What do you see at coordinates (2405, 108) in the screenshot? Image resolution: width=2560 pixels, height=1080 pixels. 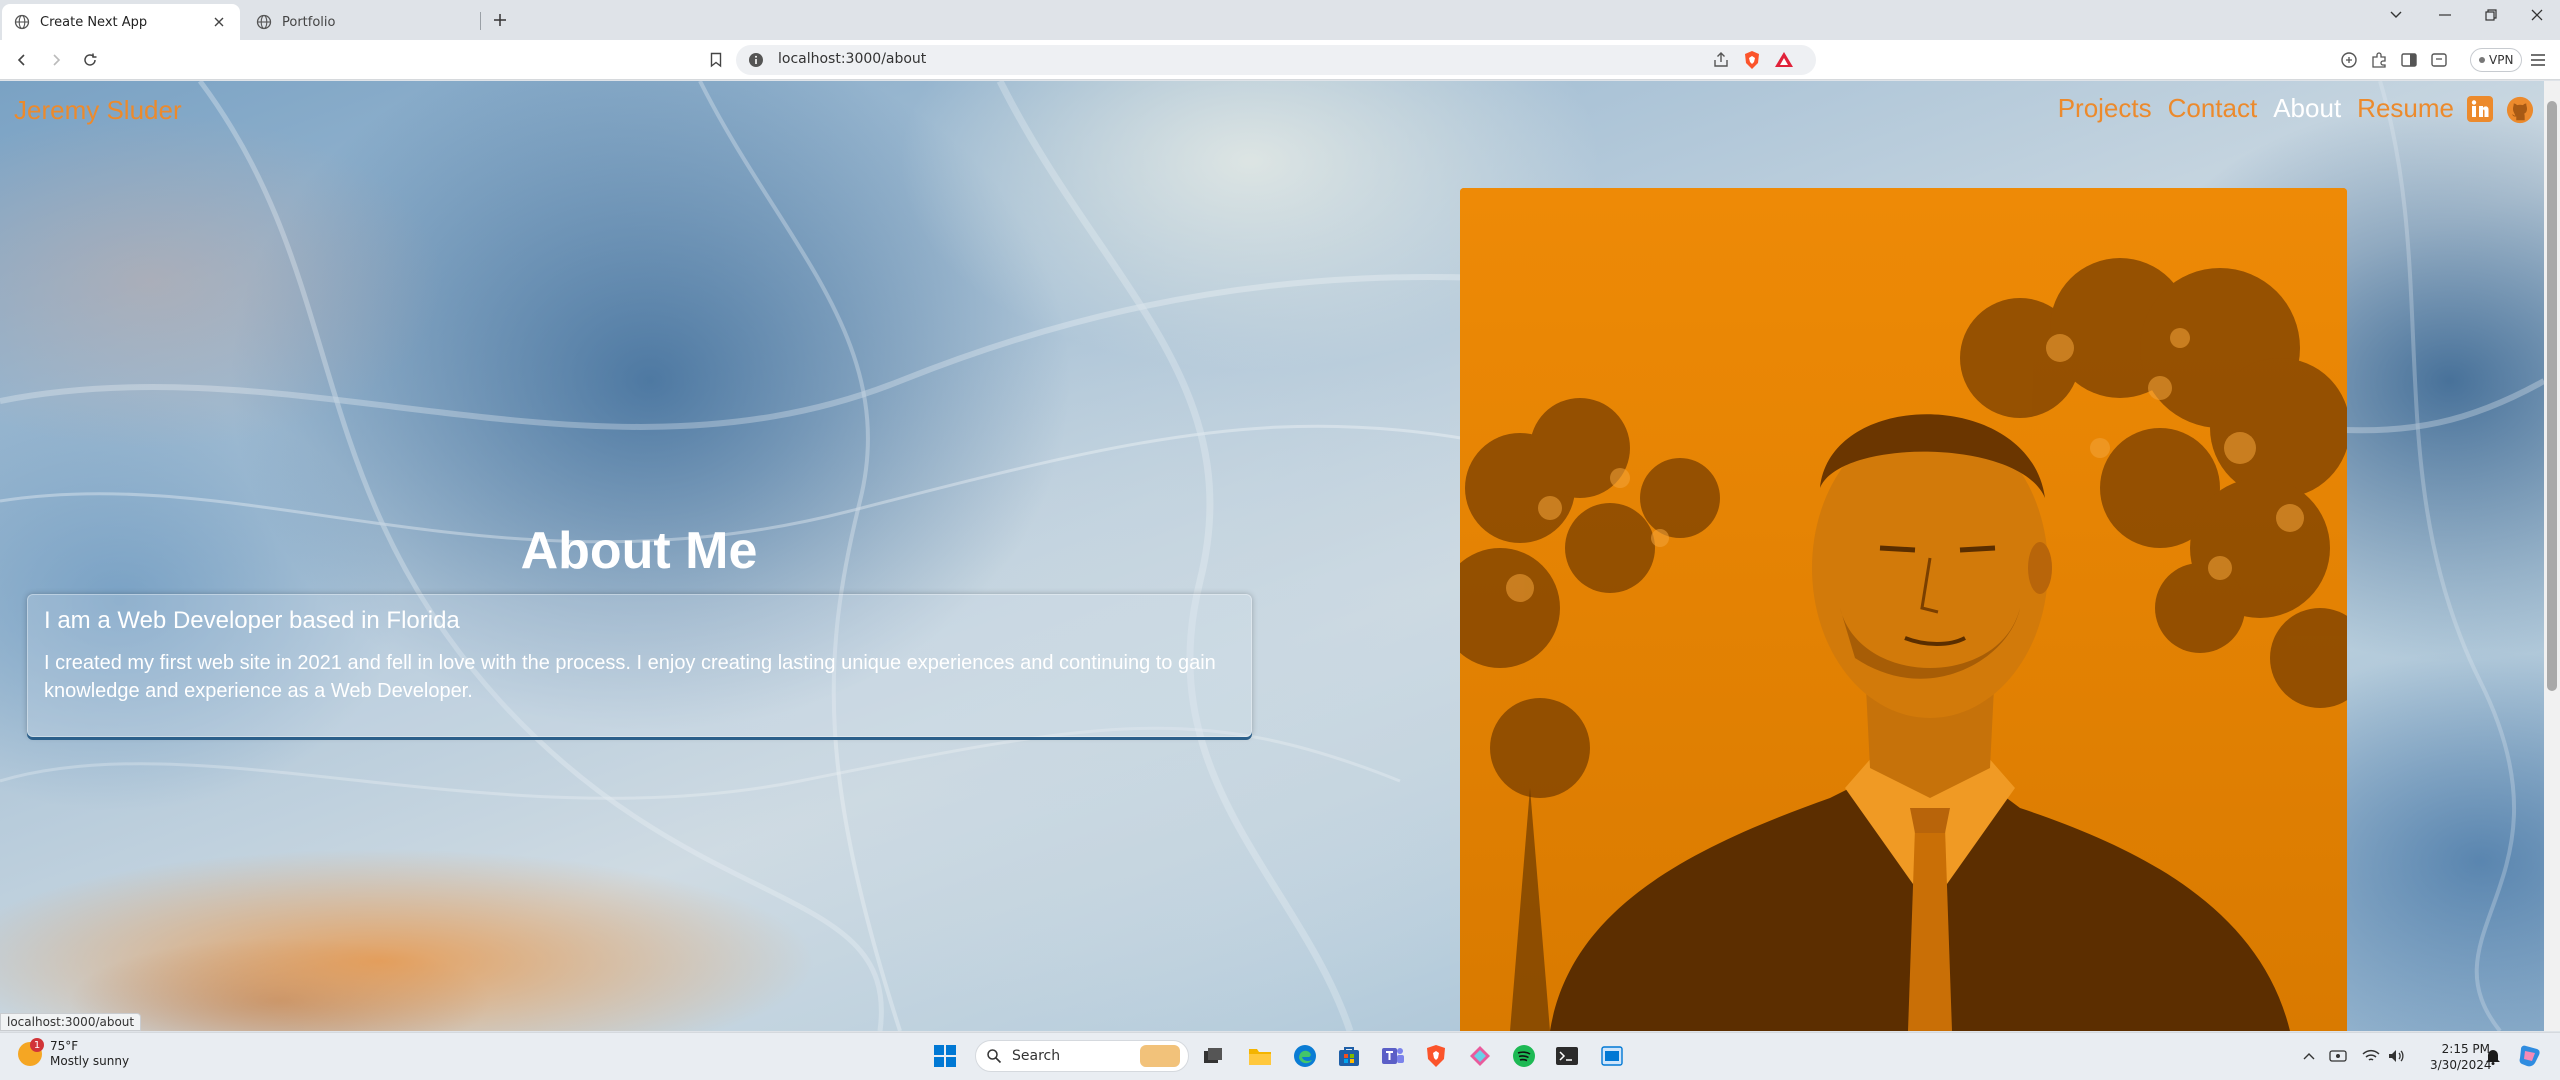 I see `nav-link-resume: Resume` at bounding box center [2405, 108].